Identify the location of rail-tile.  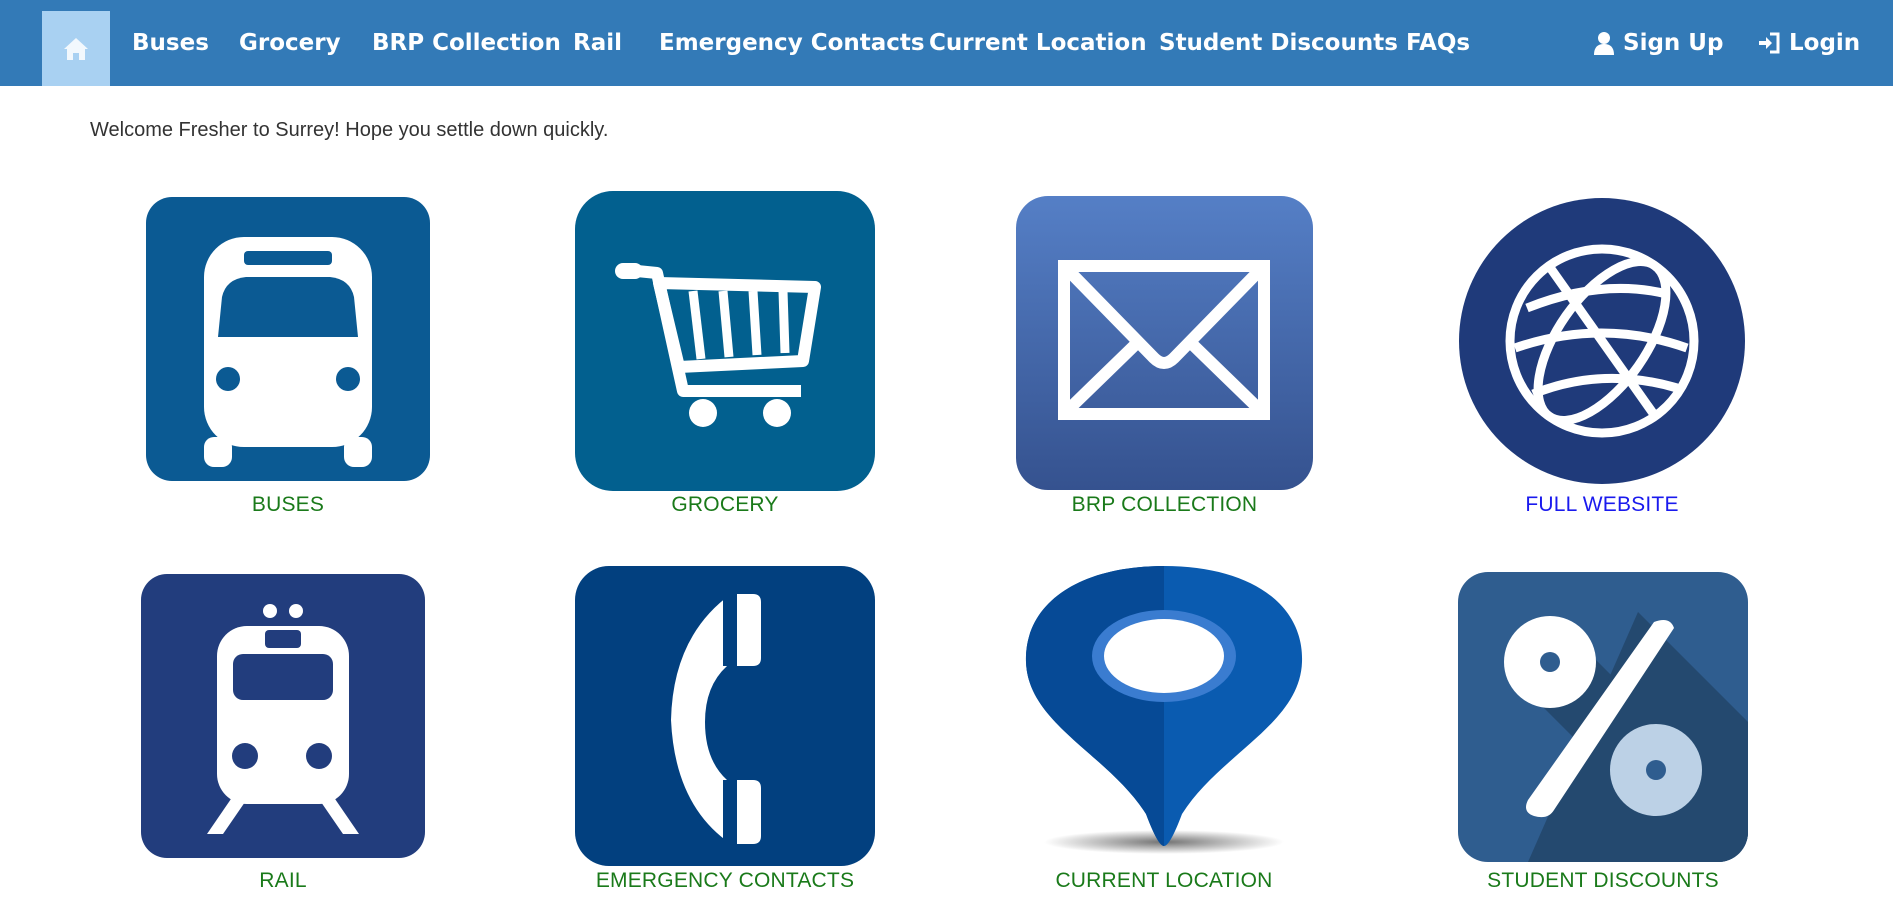
(283, 716).